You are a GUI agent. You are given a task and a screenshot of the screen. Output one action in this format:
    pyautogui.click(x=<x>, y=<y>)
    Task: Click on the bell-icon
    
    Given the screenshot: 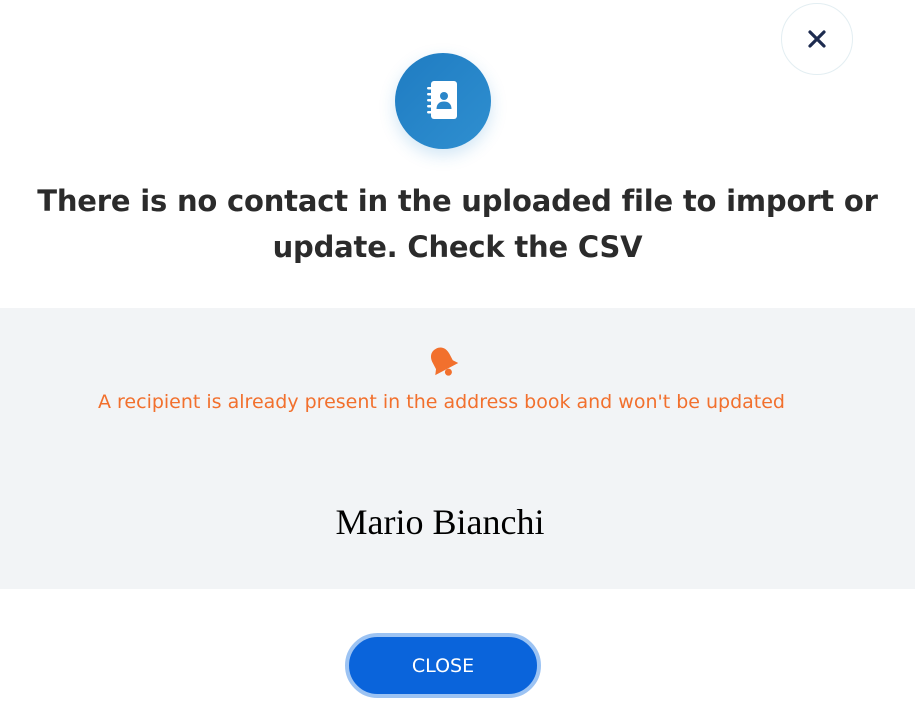 What is the action you would take?
    pyautogui.click(x=445, y=361)
    